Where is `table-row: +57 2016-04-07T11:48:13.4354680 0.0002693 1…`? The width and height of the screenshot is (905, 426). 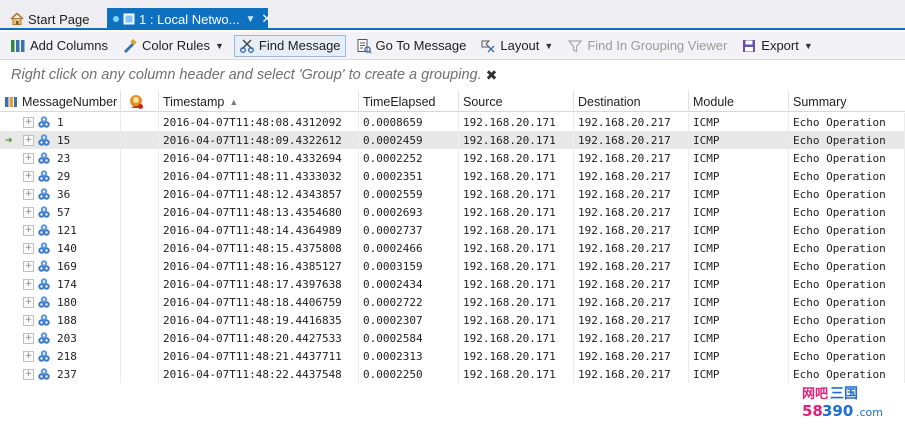
table-row: +57 2016-04-07T11:48:13.4354680 0.0002693 1… is located at coordinates (452, 212).